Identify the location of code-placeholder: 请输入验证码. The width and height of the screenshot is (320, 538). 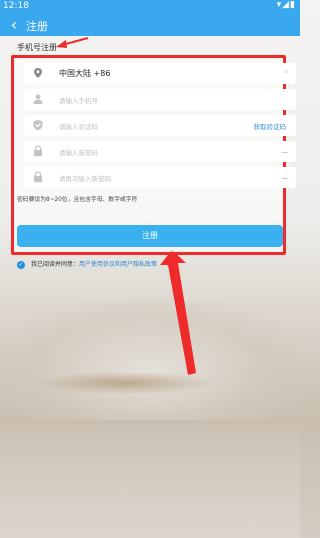
(78, 127).